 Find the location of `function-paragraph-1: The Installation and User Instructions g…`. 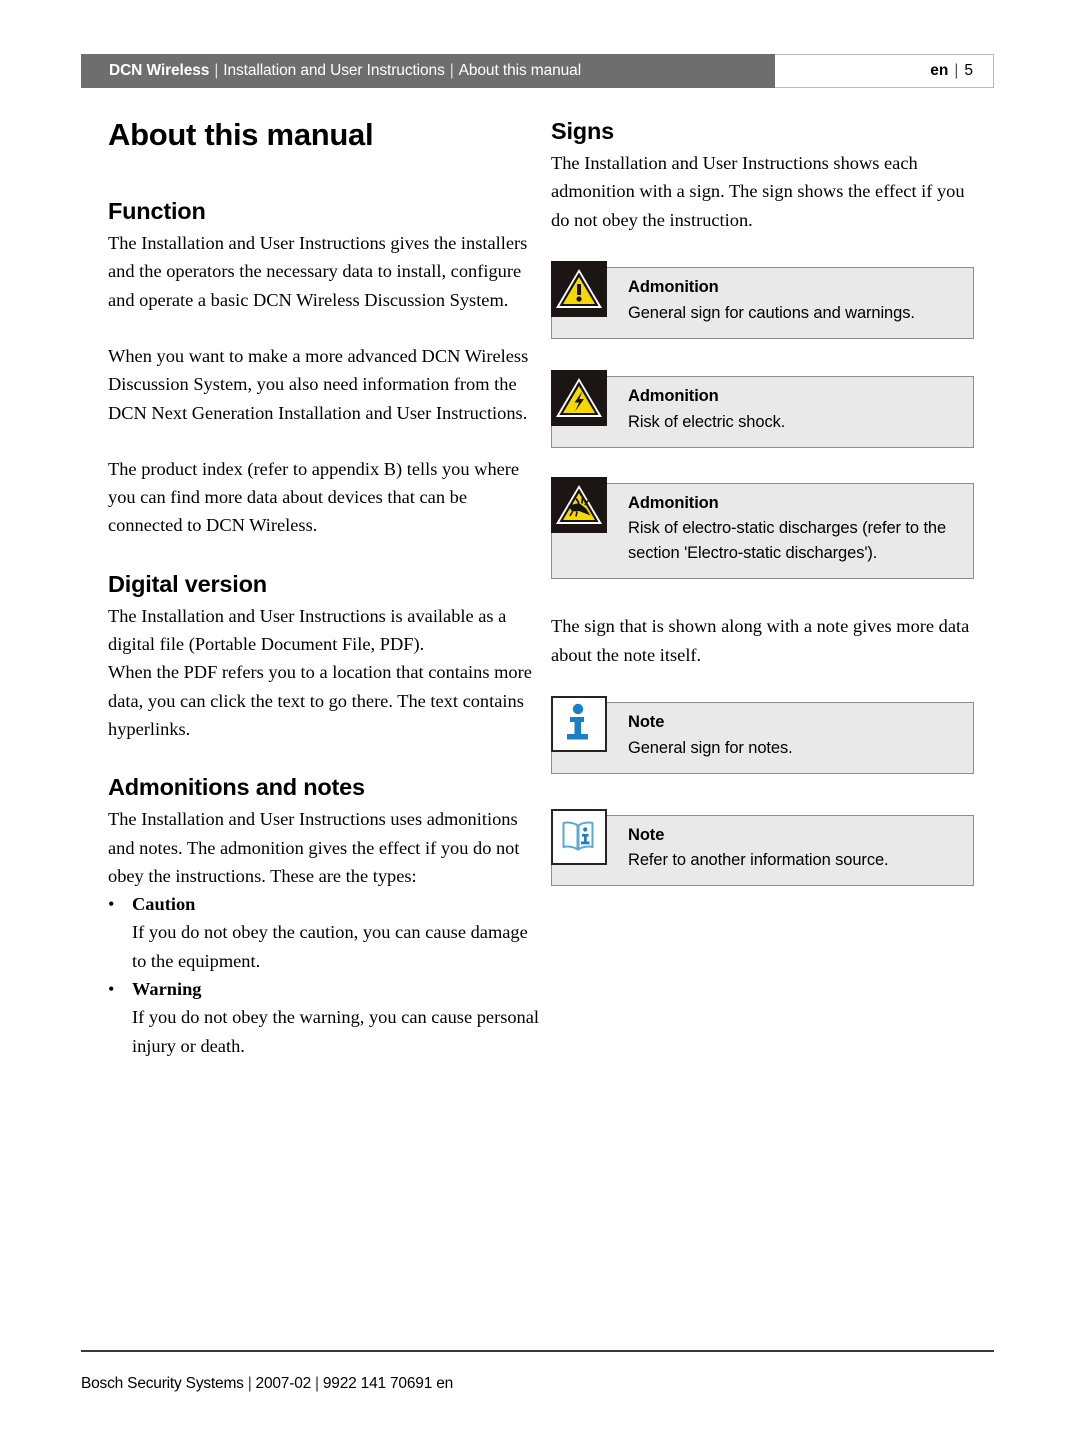

function-paragraph-1: The Installation and User Instructions g… is located at coordinates (318, 271).